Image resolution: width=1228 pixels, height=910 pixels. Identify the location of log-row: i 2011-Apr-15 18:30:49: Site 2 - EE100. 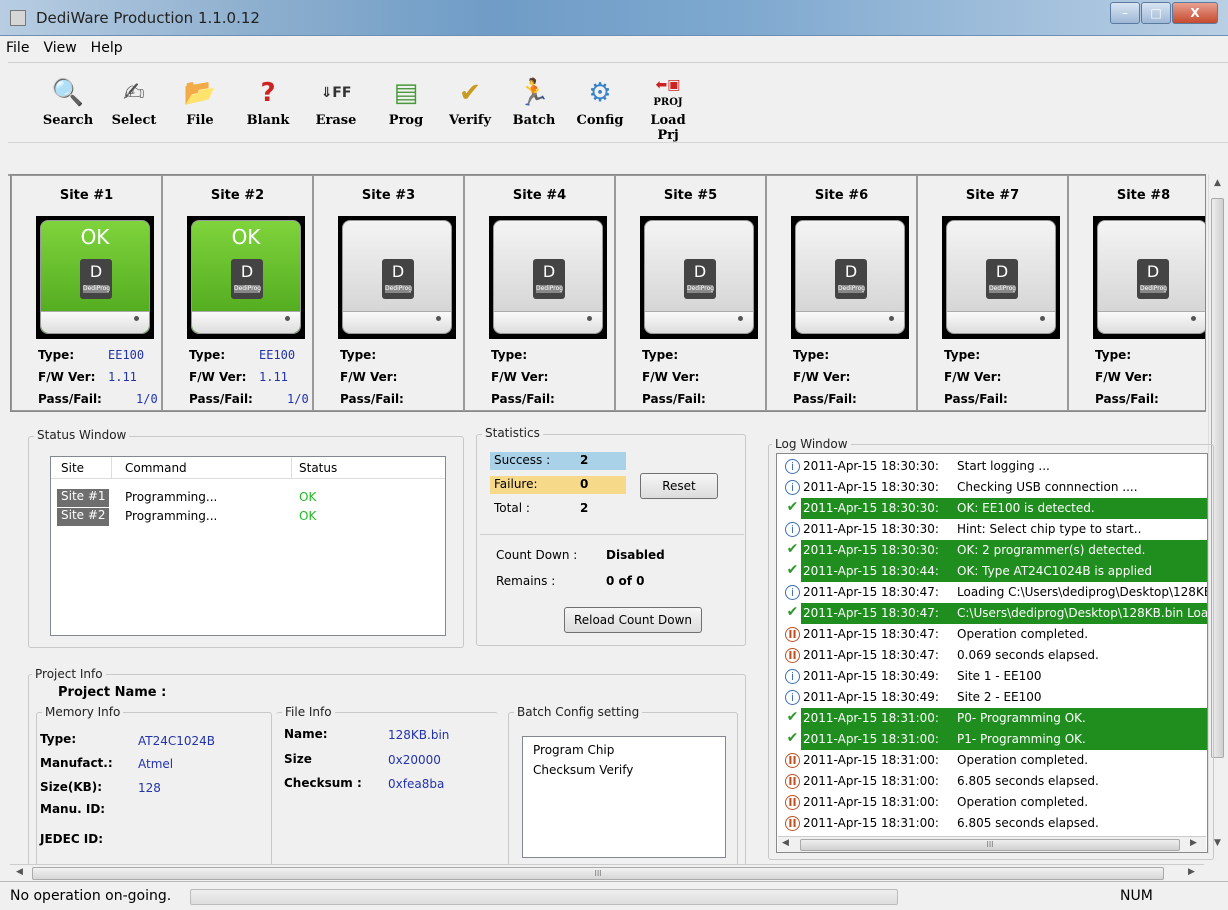
(992, 697).